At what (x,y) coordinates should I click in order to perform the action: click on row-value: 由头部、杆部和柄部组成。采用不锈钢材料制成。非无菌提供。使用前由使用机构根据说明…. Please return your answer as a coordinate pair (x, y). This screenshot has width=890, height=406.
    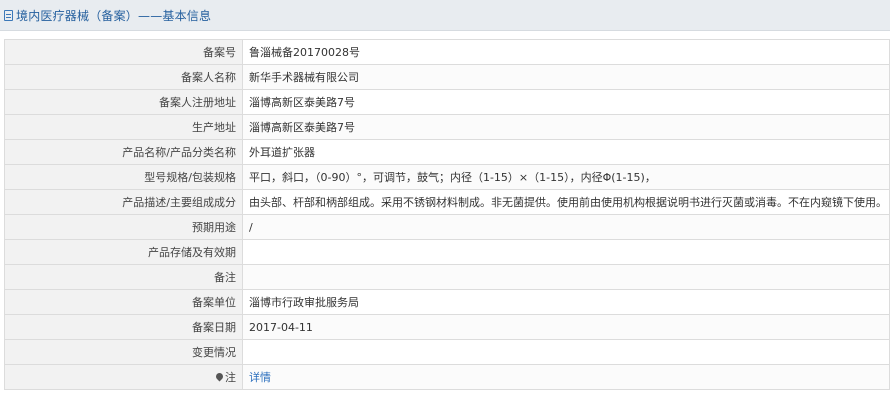
    Looking at the image, I should click on (566, 202).